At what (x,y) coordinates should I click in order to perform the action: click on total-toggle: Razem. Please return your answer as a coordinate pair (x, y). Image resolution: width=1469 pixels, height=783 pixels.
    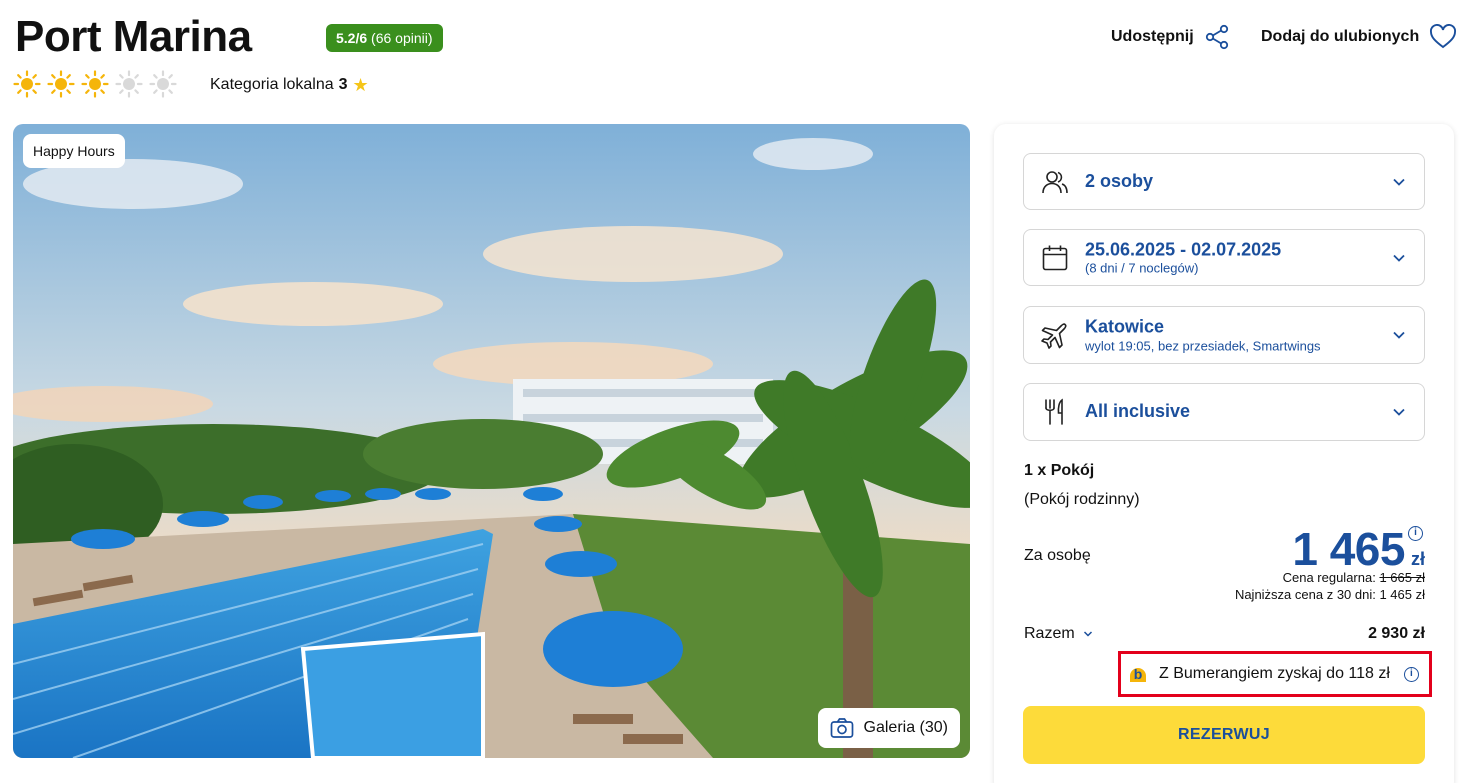
    Looking at the image, I should click on (1058, 634).